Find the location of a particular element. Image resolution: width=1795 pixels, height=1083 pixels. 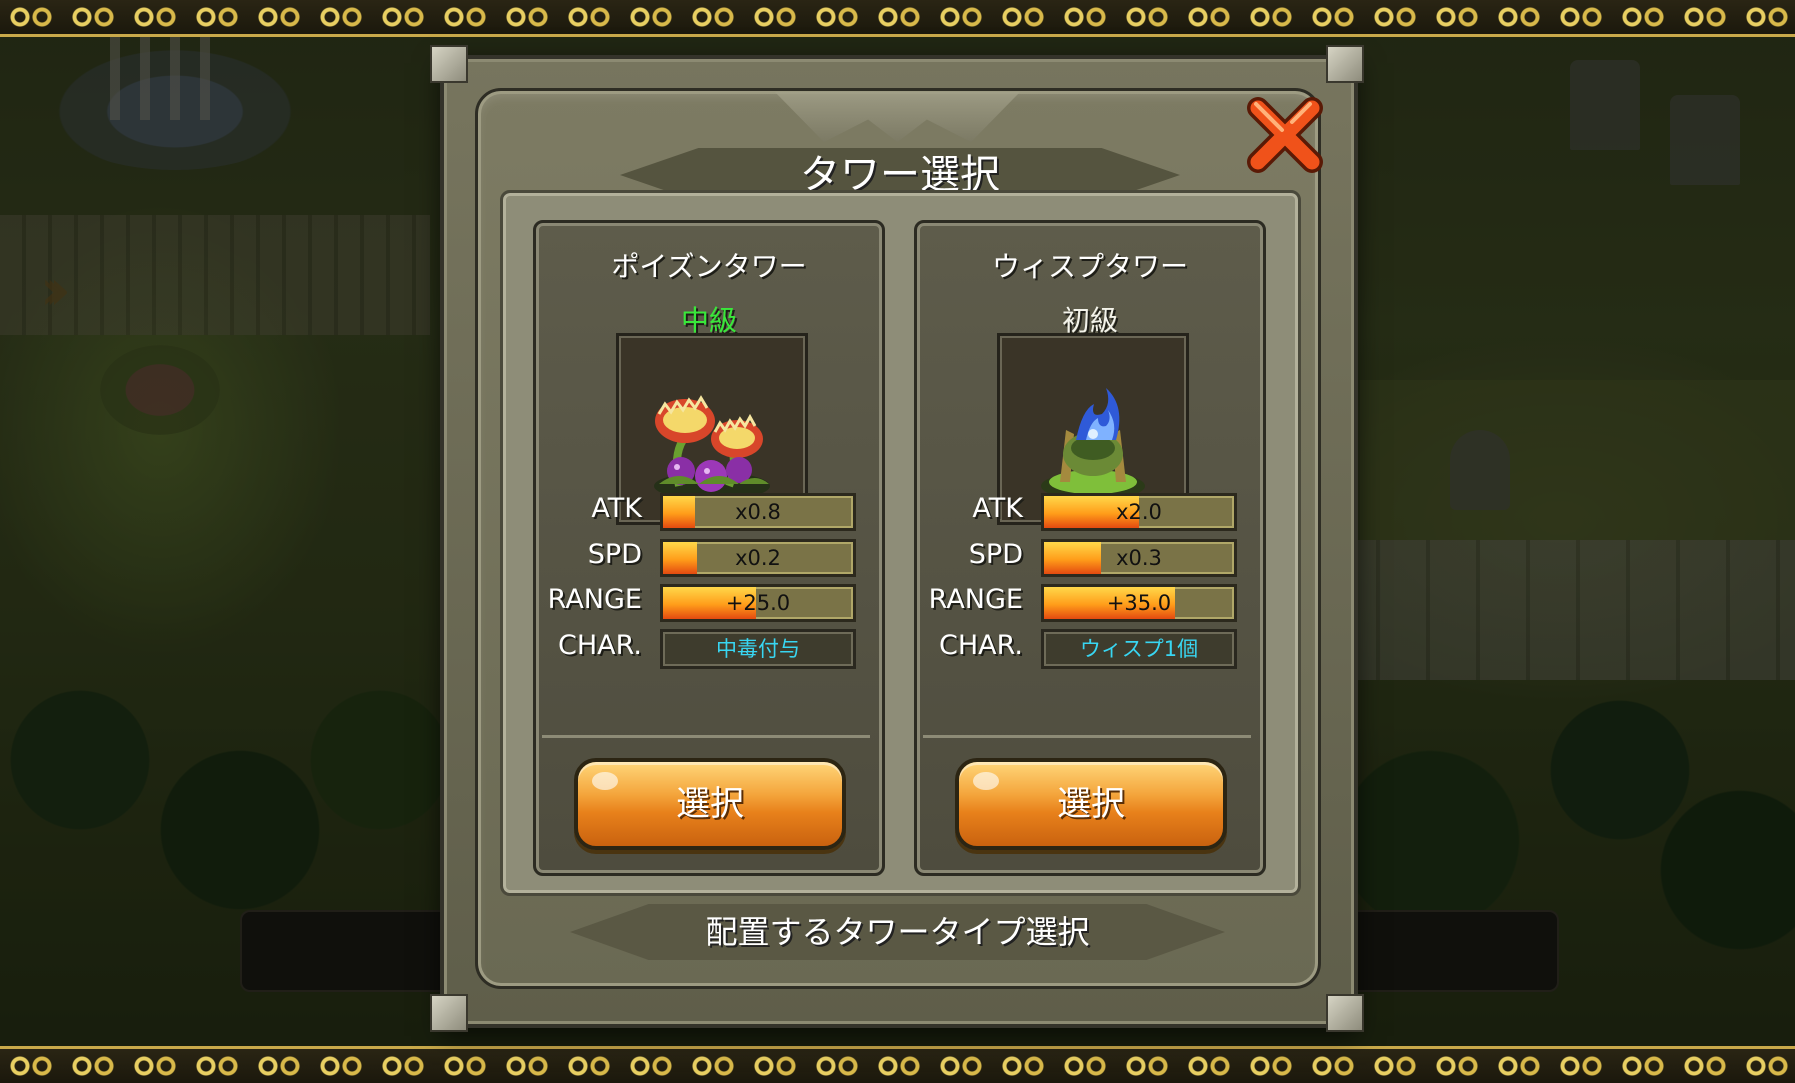

atk-bar: x2.0 is located at coordinates (1139, 512).